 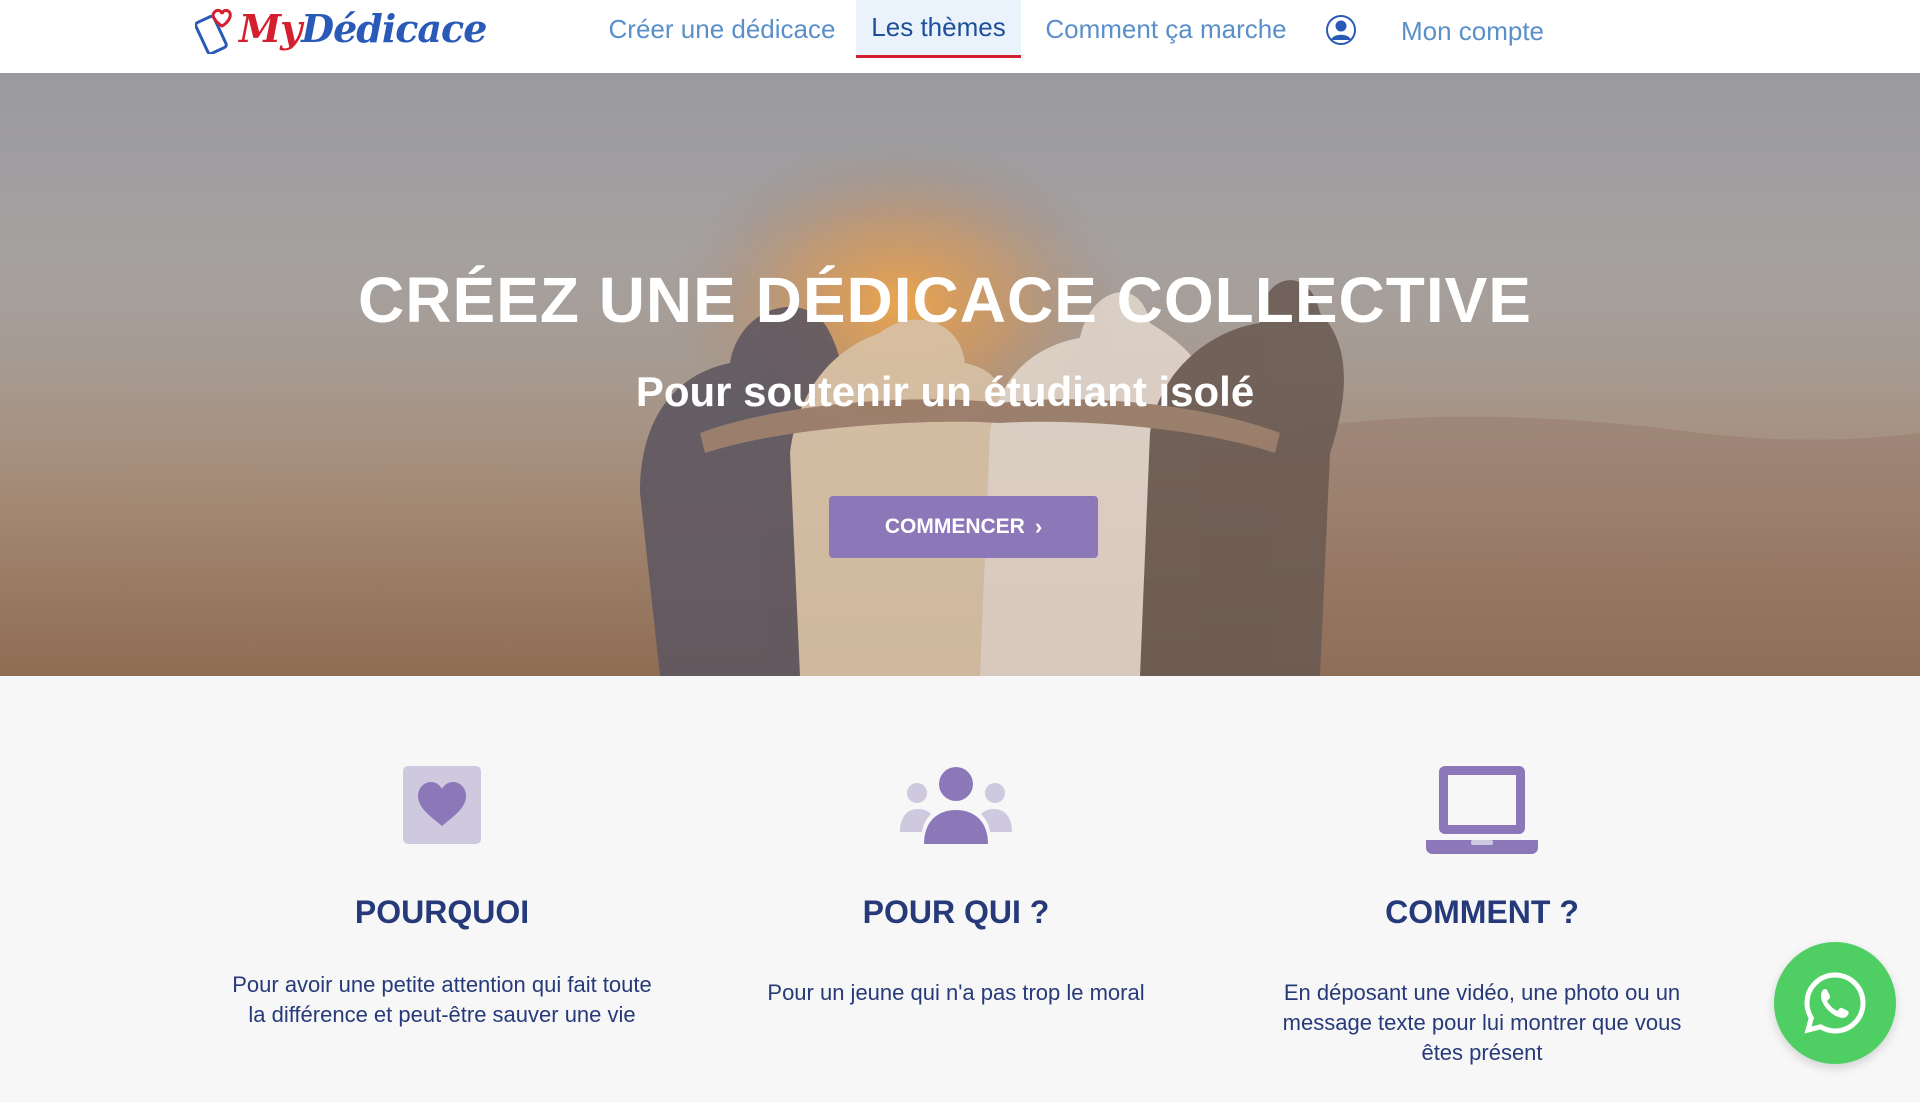 I want to click on nav-create-dedication: Créer une dédicace, so click(x=722, y=29).